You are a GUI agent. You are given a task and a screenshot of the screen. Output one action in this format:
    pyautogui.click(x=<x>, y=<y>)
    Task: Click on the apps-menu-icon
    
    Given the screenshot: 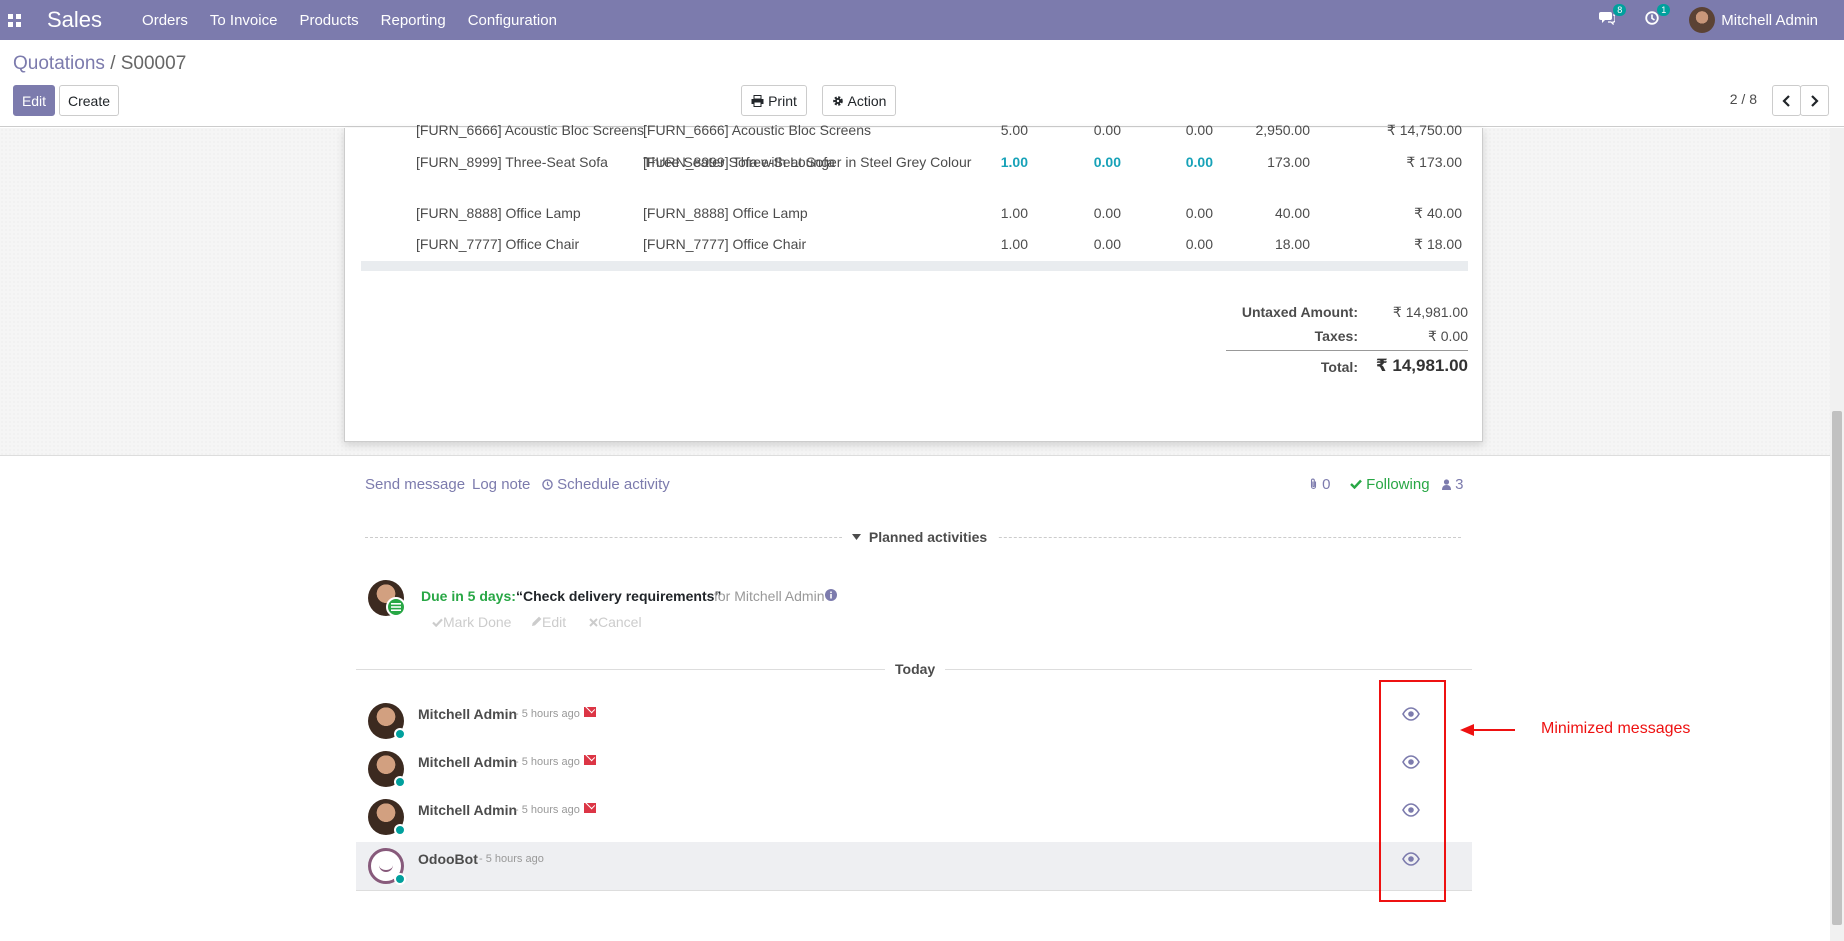 What is the action you would take?
    pyautogui.click(x=14, y=20)
    